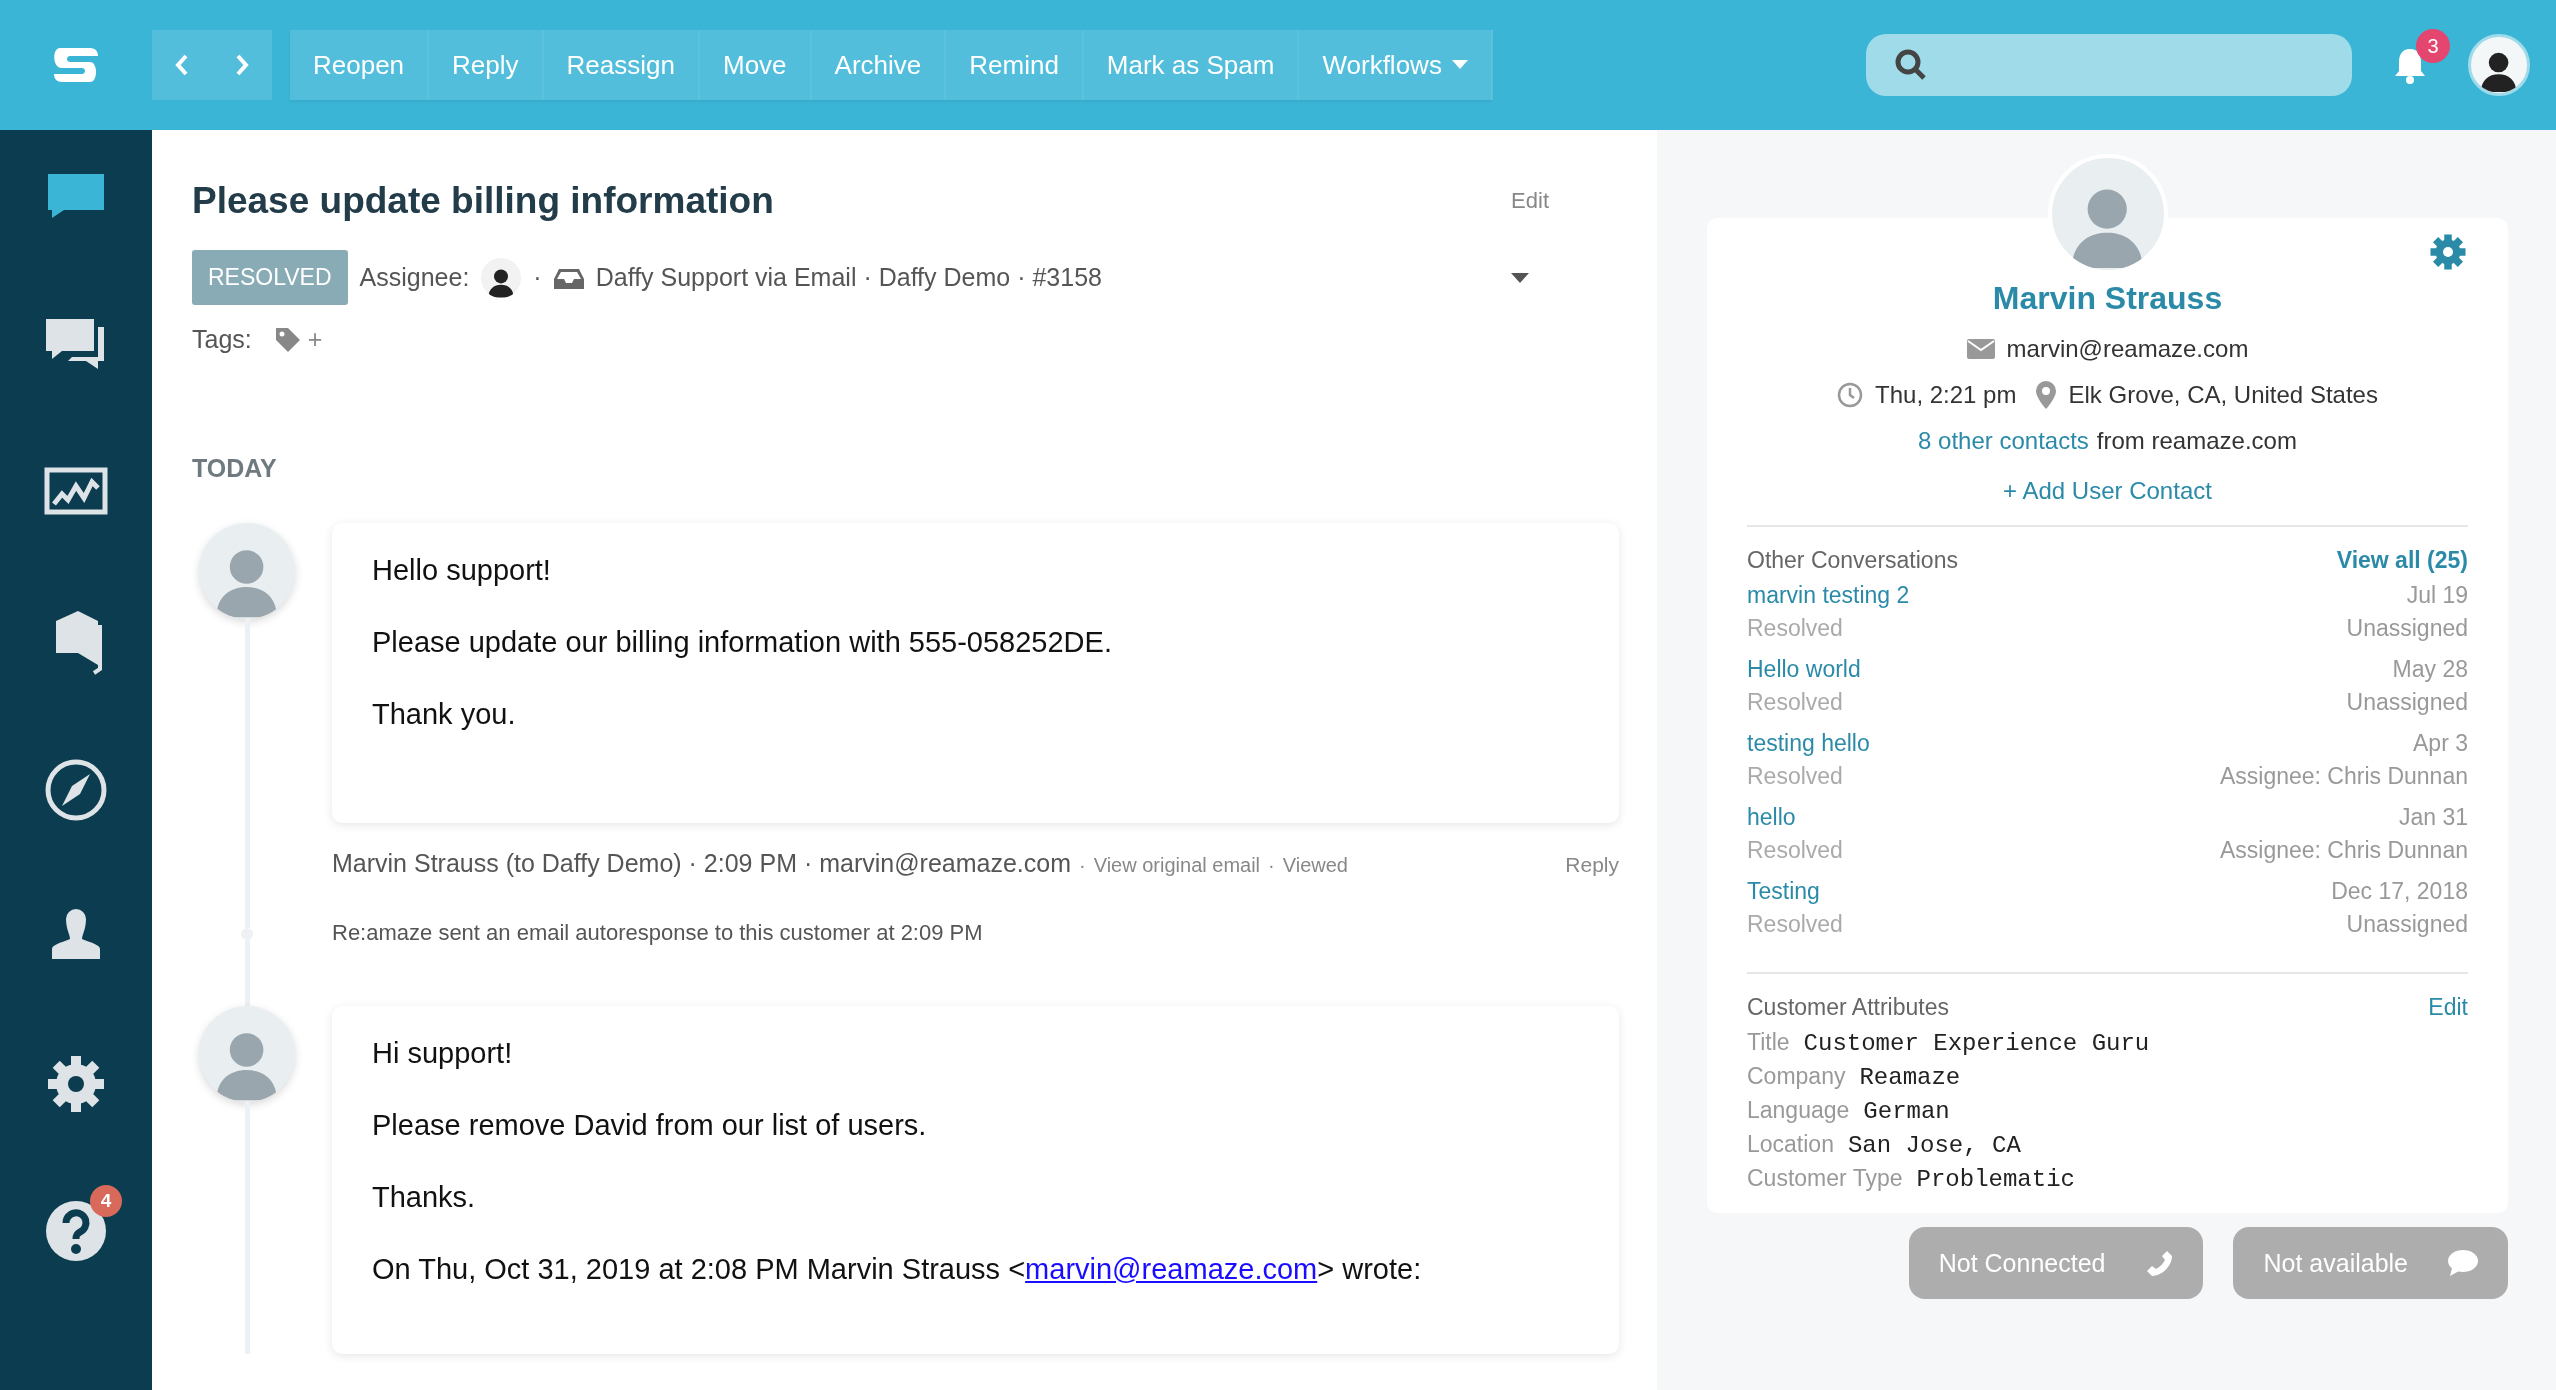 The image size is (2556, 1390). What do you see at coordinates (1976, 1043) in the screenshot?
I see `attribute-value: Customer Experience Guru` at bounding box center [1976, 1043].